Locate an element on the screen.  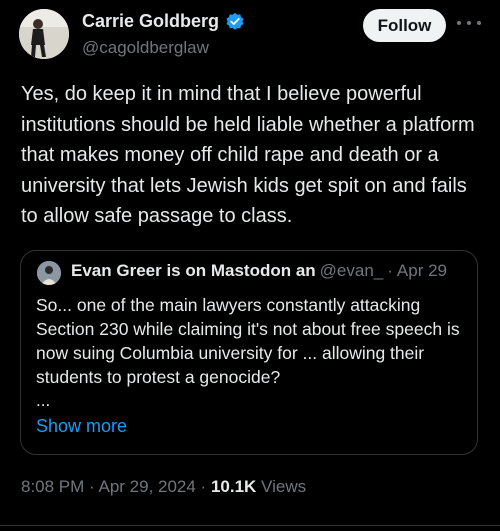
author-name: Carrie Goldberg is located at coordinates (150, 21).